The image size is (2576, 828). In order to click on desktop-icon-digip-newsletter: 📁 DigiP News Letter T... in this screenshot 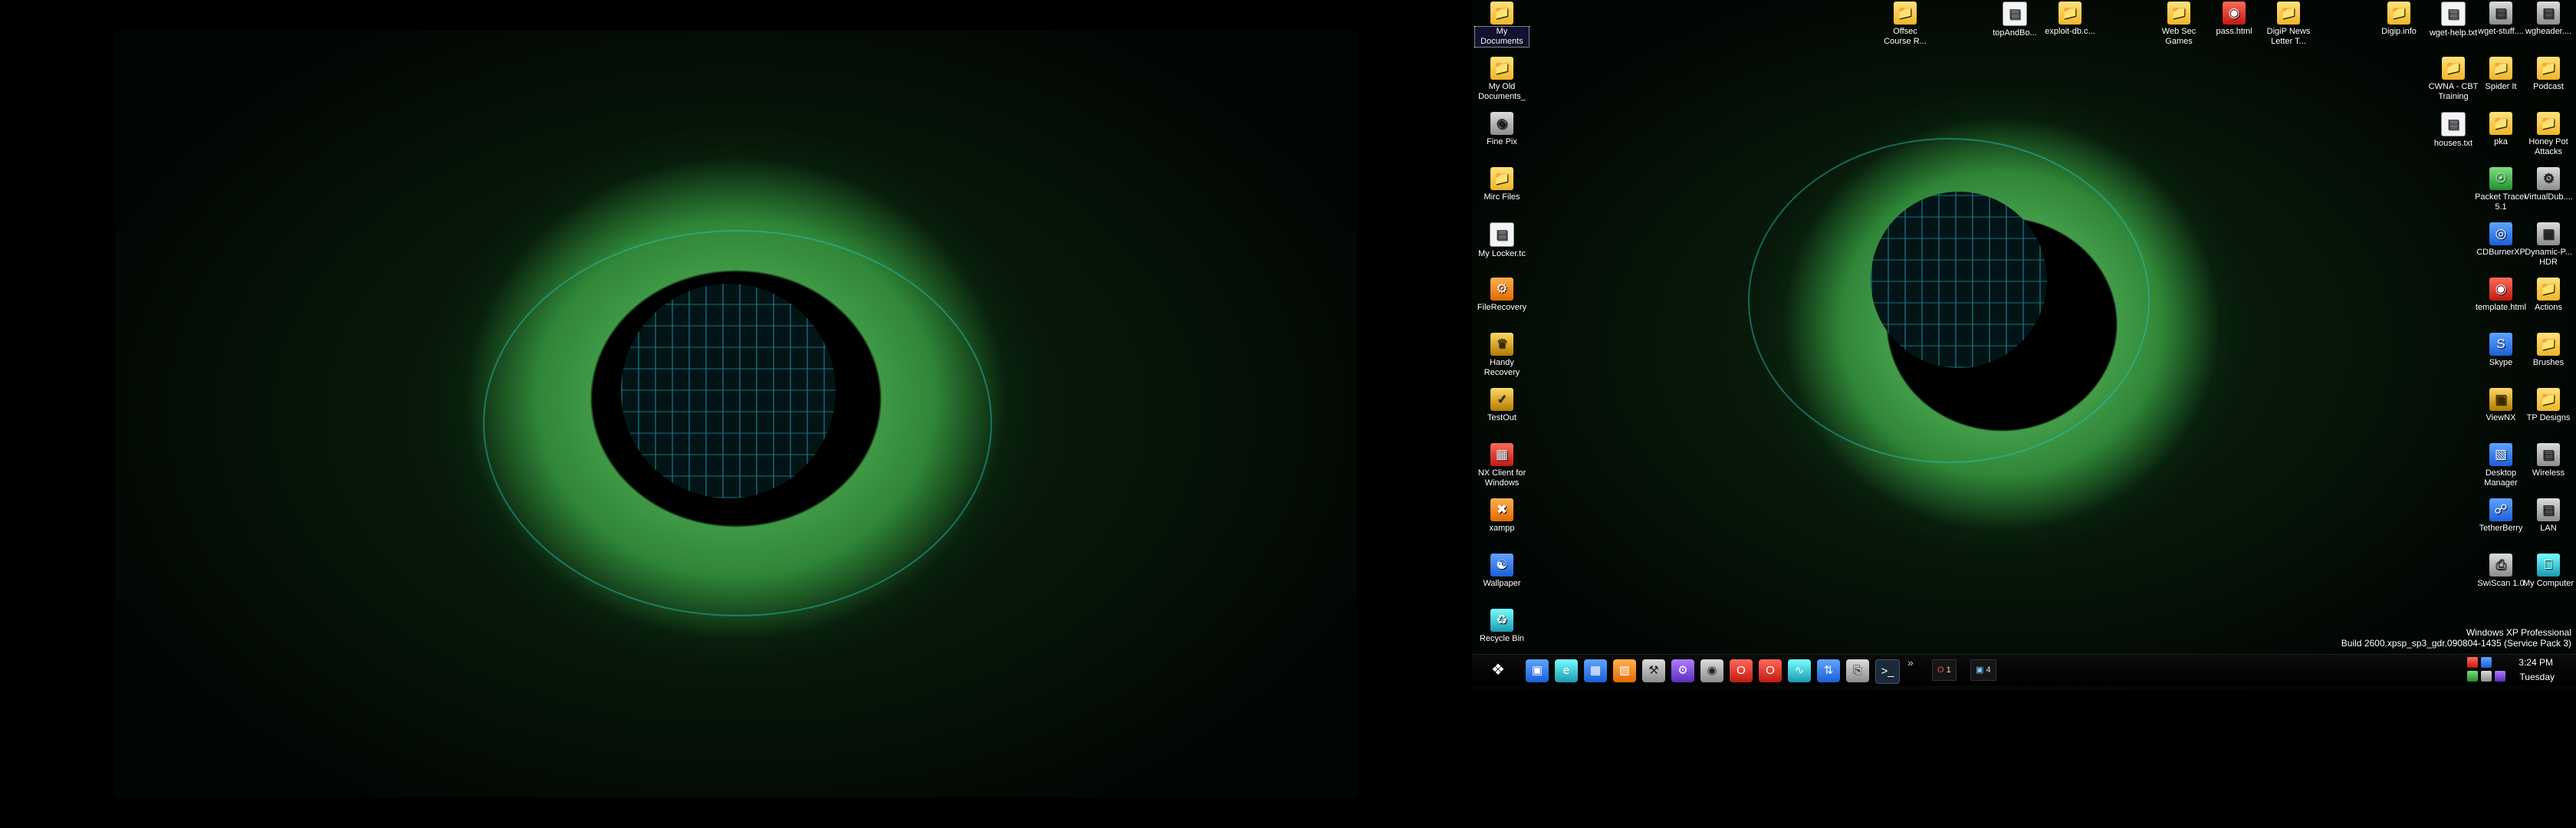, I will do `click(2288, 24)`.